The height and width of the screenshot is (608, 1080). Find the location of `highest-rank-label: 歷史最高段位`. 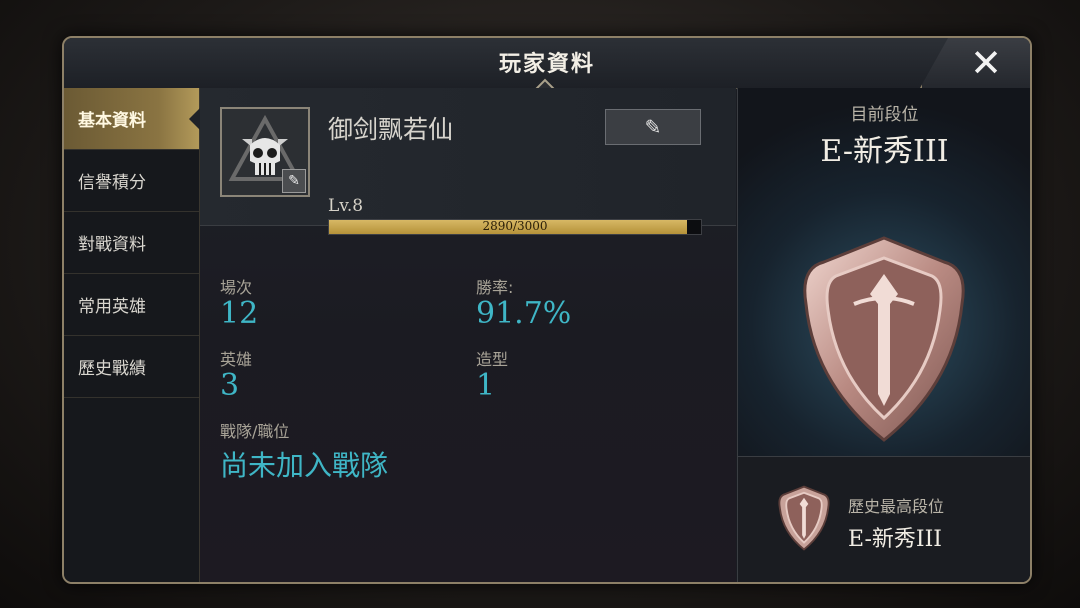

highest-rank-label: 歷史最高段位 is located at coordinates (896, 506).